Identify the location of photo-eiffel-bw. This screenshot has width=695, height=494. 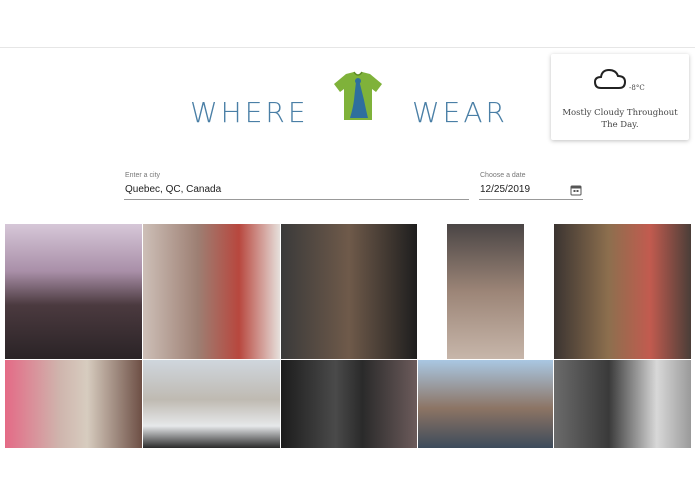
(622, 404).